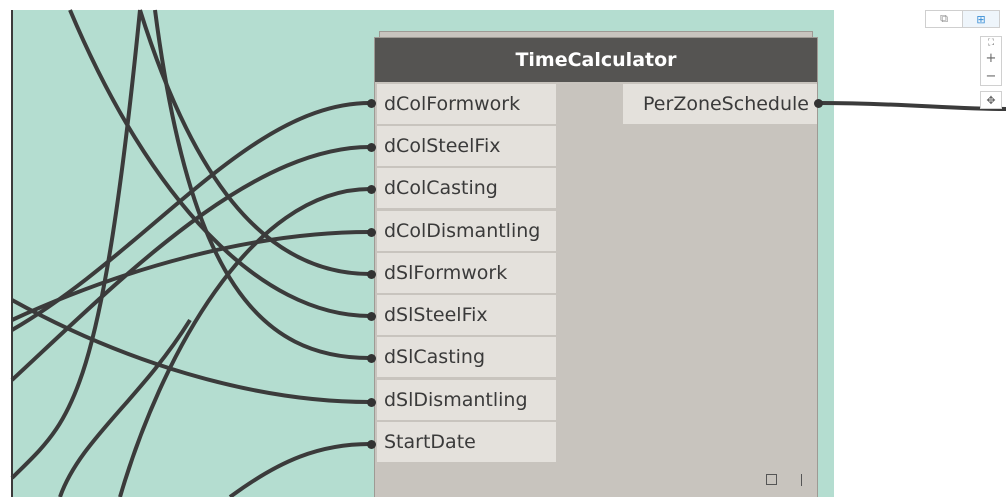 The height and width of the screenshot is (497, 1006). What do you see at coordinates (466, 315) in the screenshot?
I see `input-port-dSlSteelFix: dSlSteelFix` at bounding box center [466, 315].